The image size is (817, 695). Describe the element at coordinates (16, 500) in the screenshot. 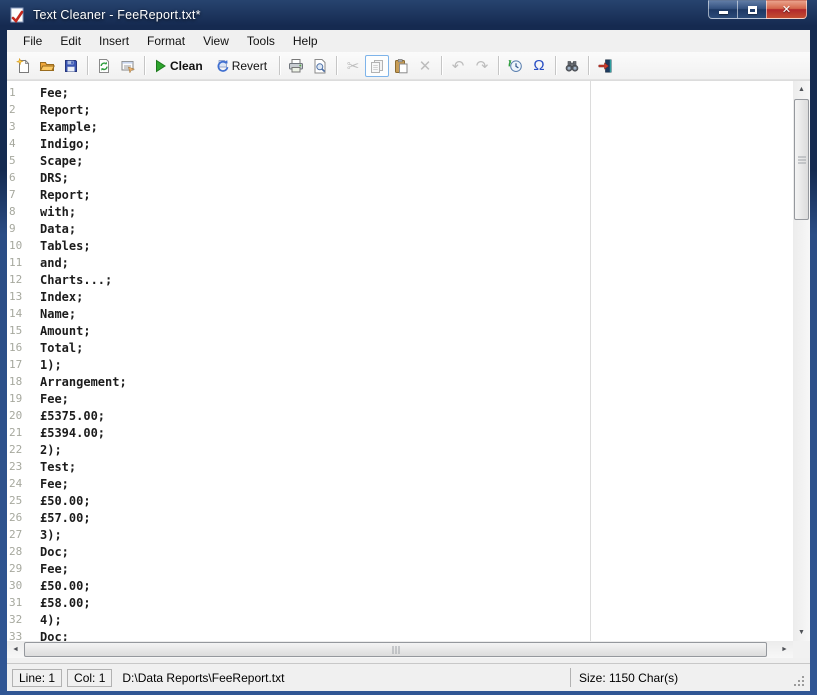

I see `line-number: 25` at that location.